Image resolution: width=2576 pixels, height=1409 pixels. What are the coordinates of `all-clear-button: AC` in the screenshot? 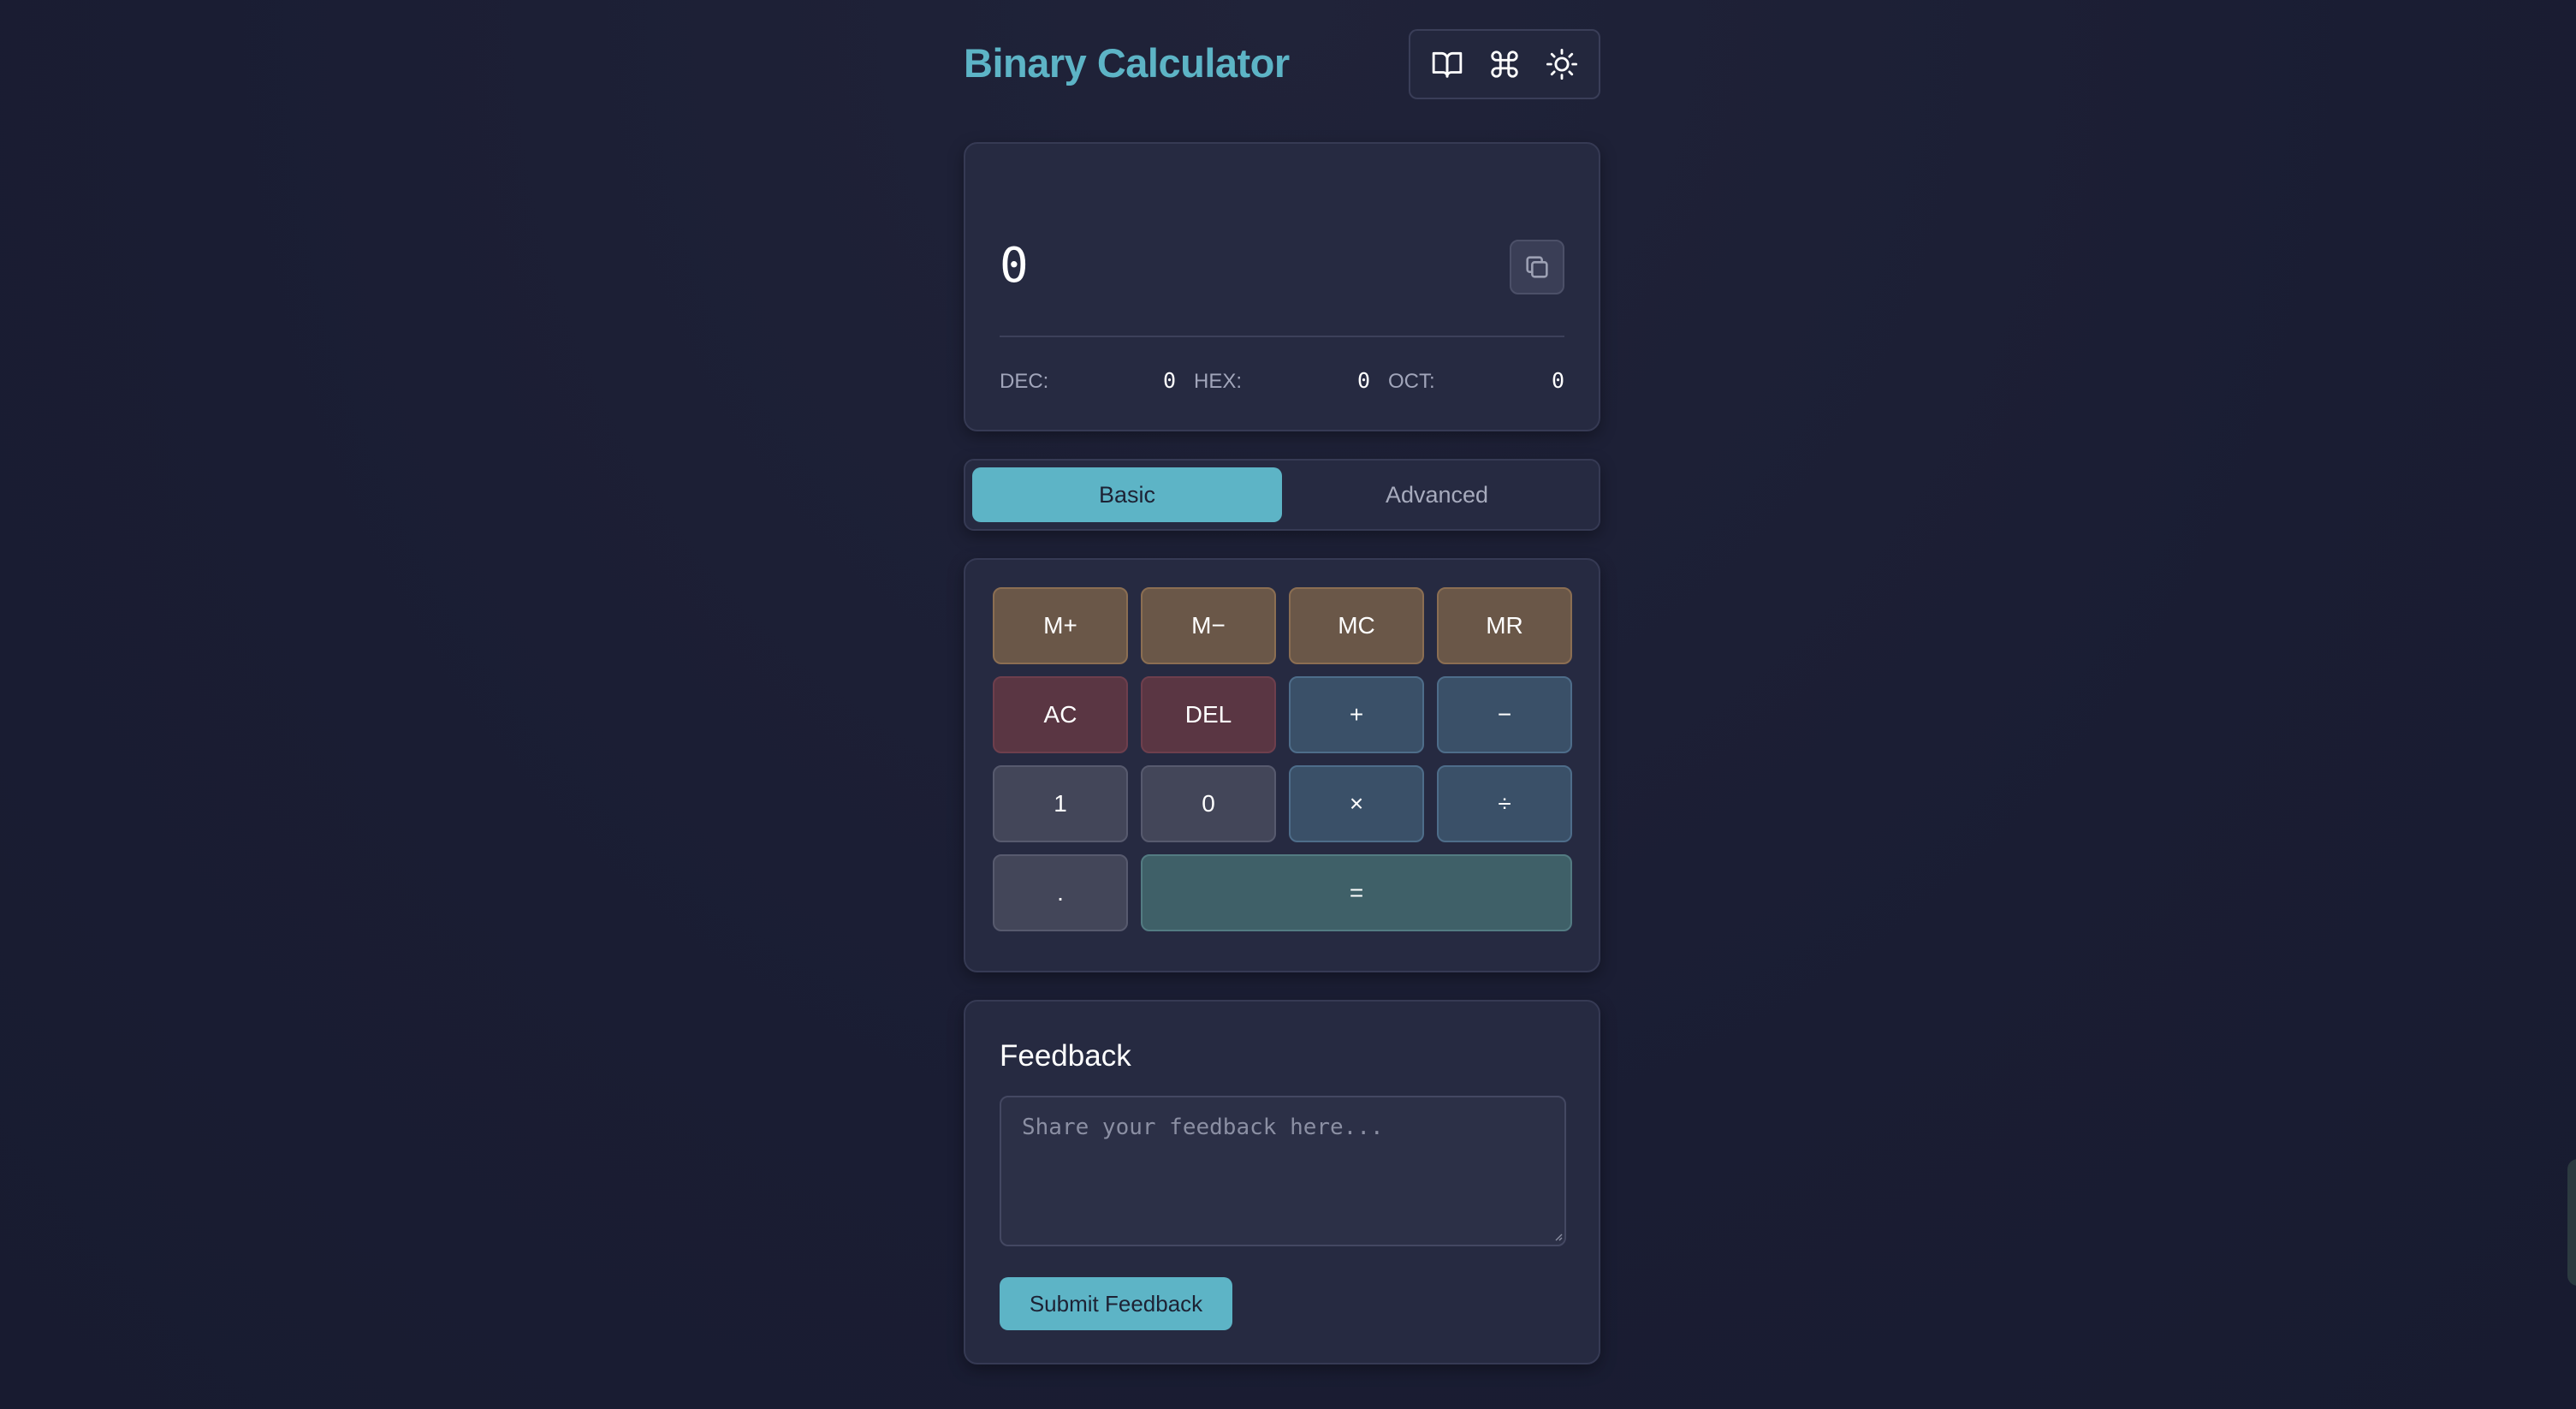 It's located at (1060, 715).